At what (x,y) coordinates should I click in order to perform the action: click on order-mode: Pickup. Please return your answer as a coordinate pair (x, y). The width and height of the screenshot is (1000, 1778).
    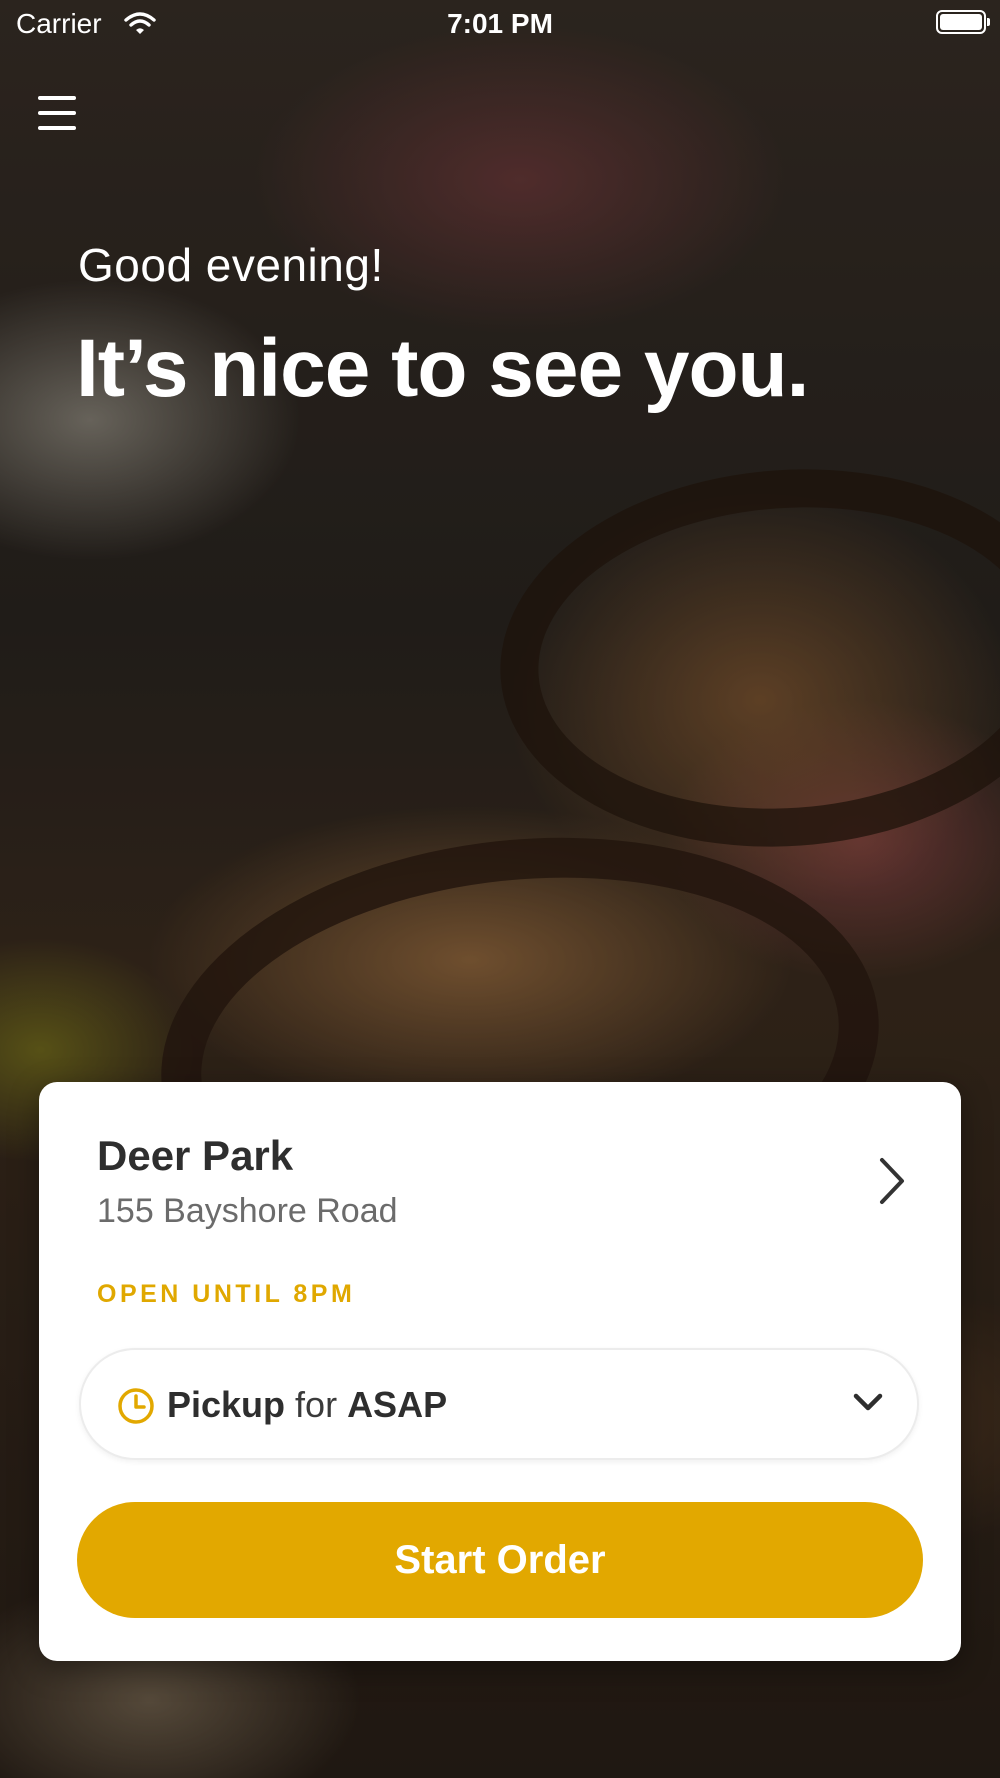
    Looking at the image, I should click on (226, 1404).